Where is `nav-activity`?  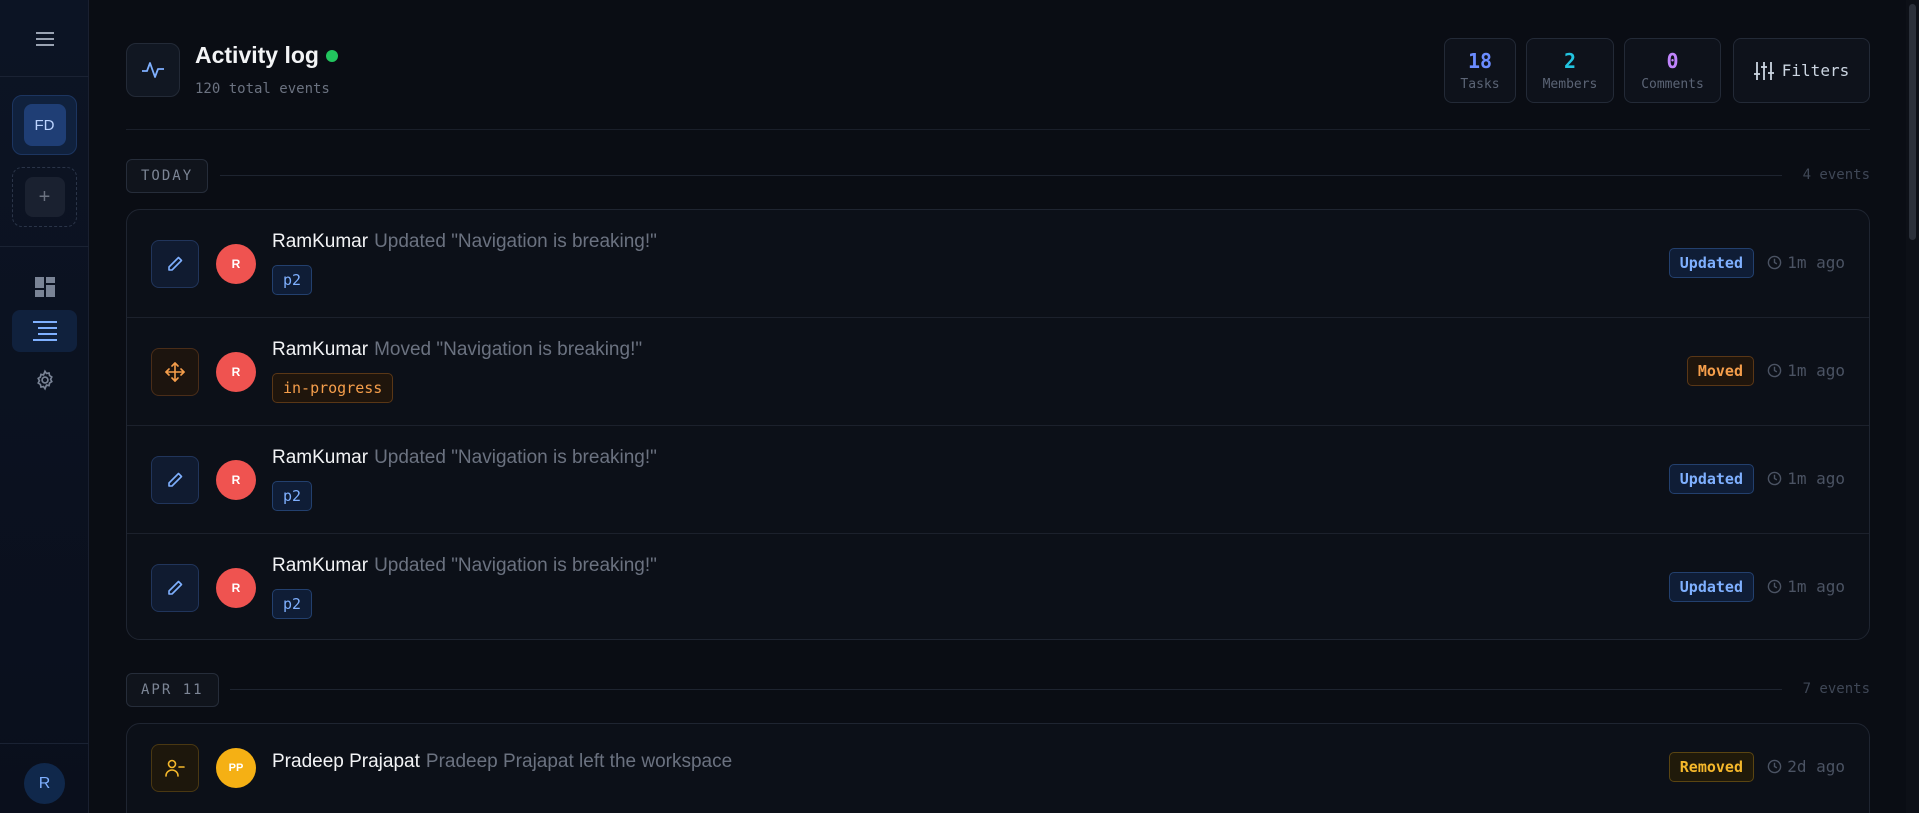 nav-activity is located at coordinates (44, 331).